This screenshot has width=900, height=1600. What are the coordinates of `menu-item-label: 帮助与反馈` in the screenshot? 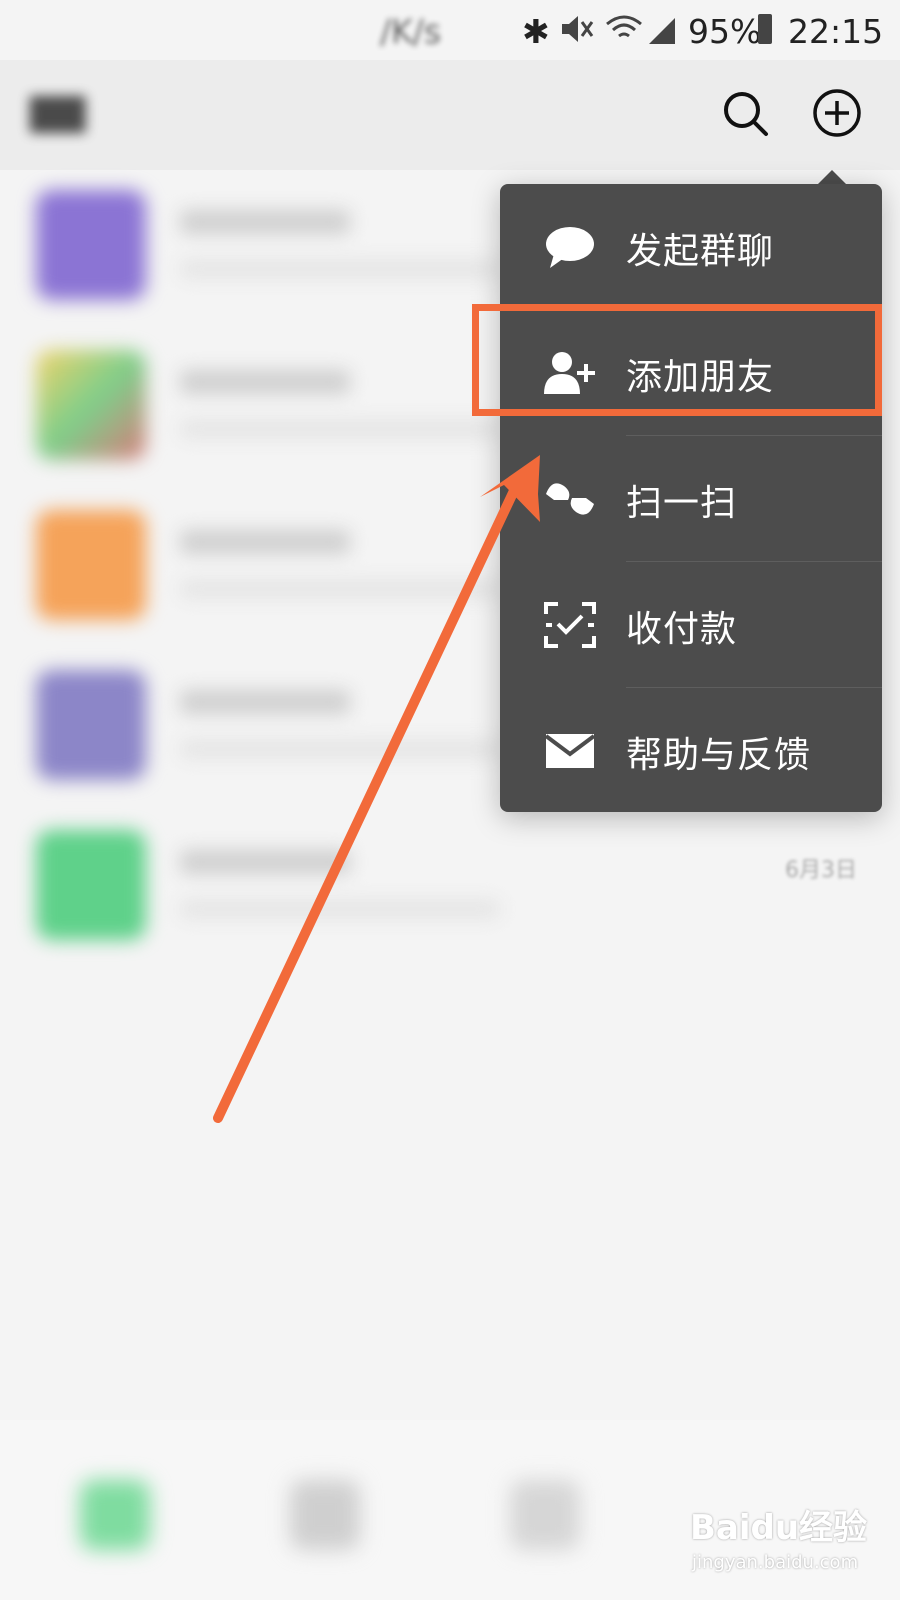 It's located at (719, 755).